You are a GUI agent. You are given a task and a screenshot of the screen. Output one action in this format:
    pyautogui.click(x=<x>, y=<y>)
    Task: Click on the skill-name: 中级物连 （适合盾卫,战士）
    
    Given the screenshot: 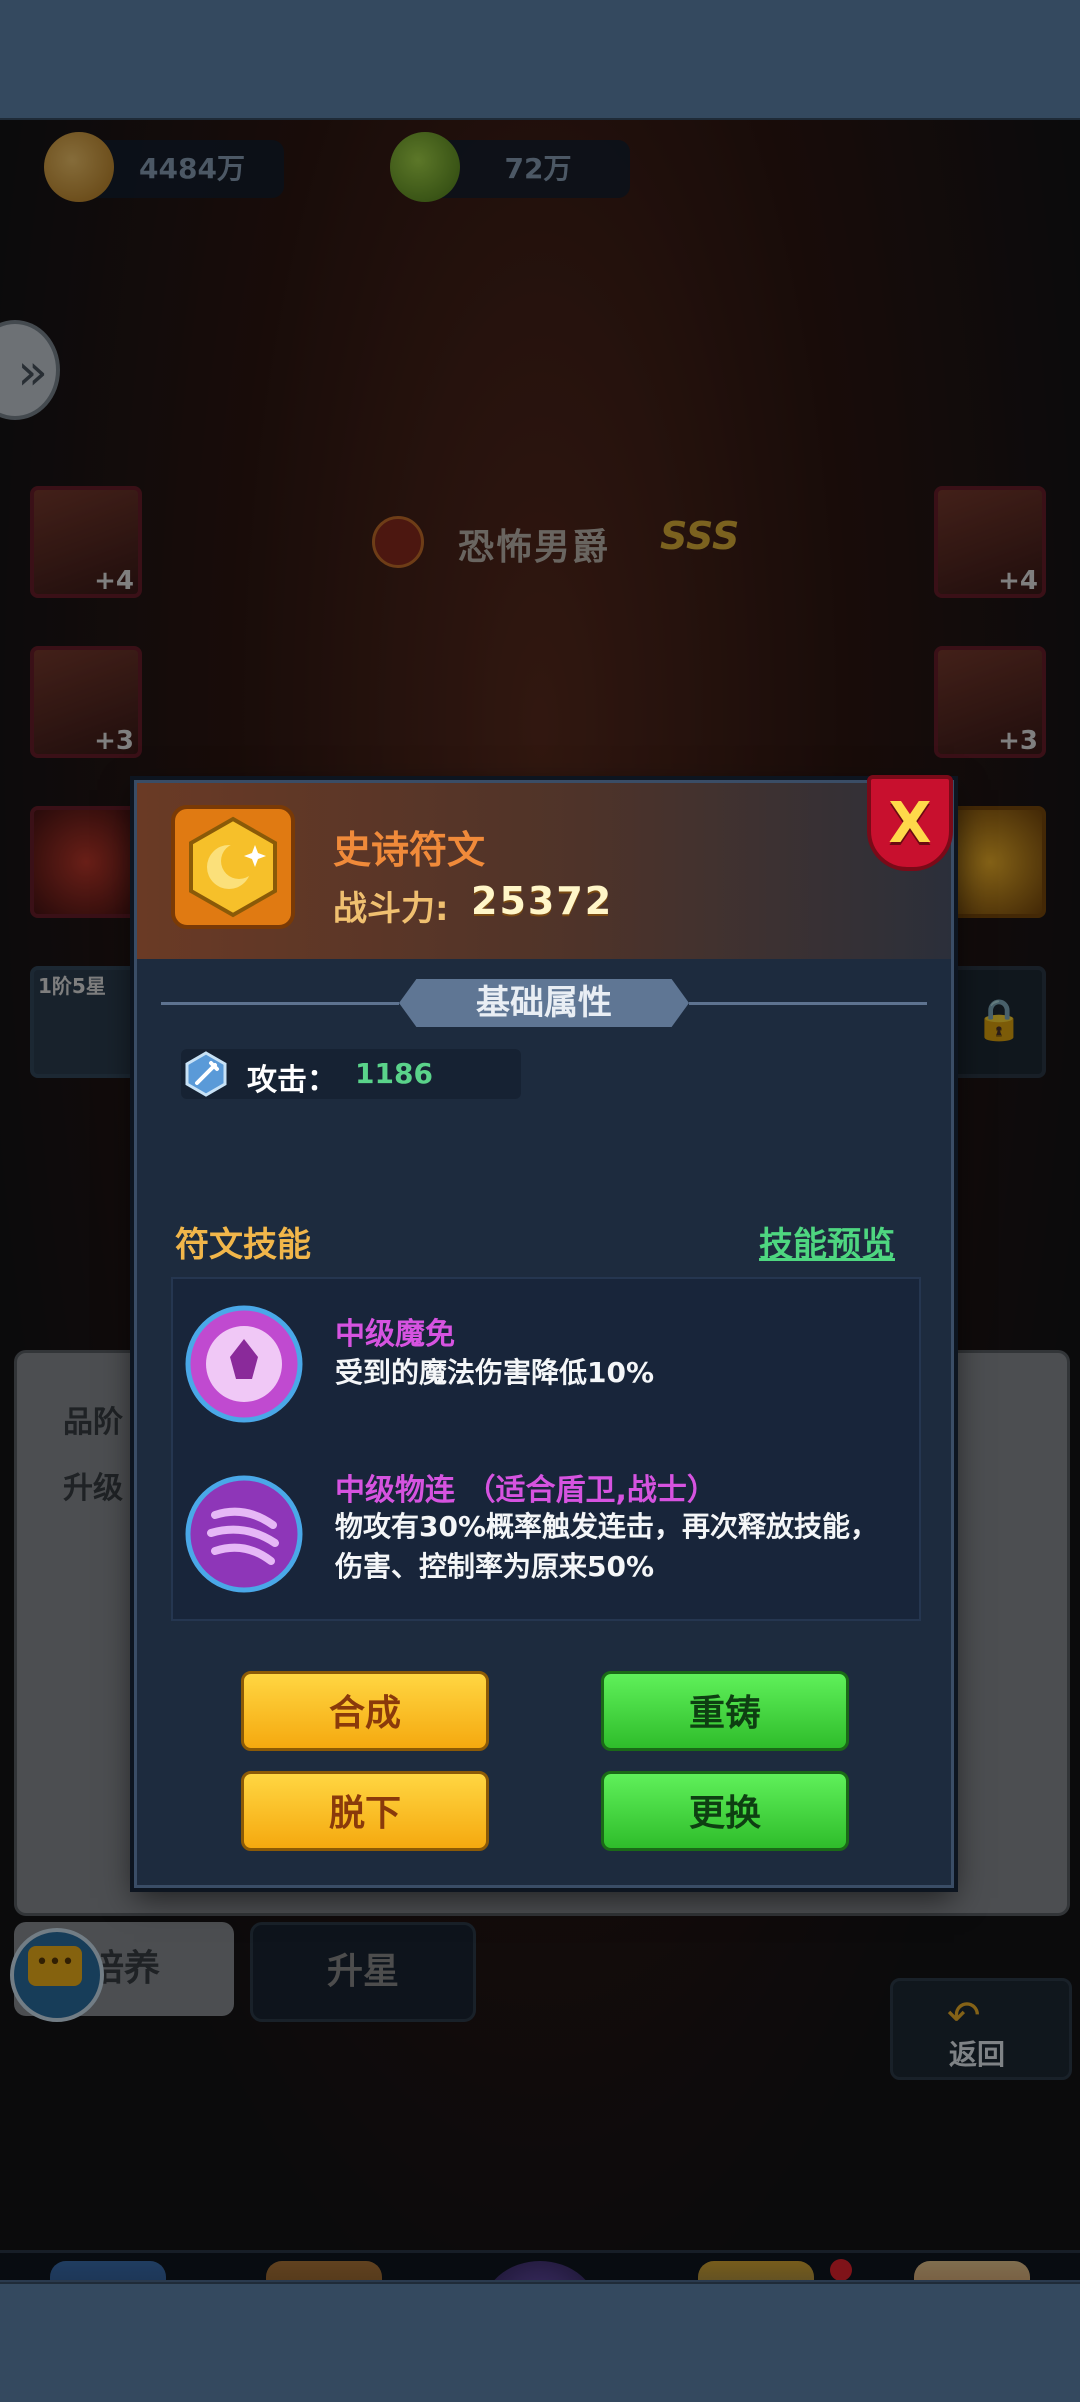 What is the action you would take?
    pyautogui.click(x=526, y=1490)
    